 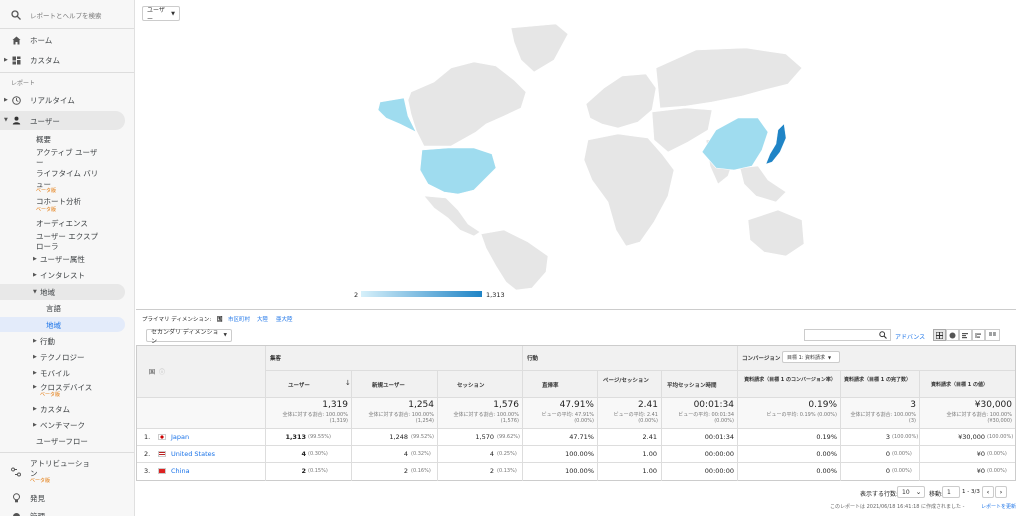 I want to click on country-link: United States, so click(x=193, y=454).